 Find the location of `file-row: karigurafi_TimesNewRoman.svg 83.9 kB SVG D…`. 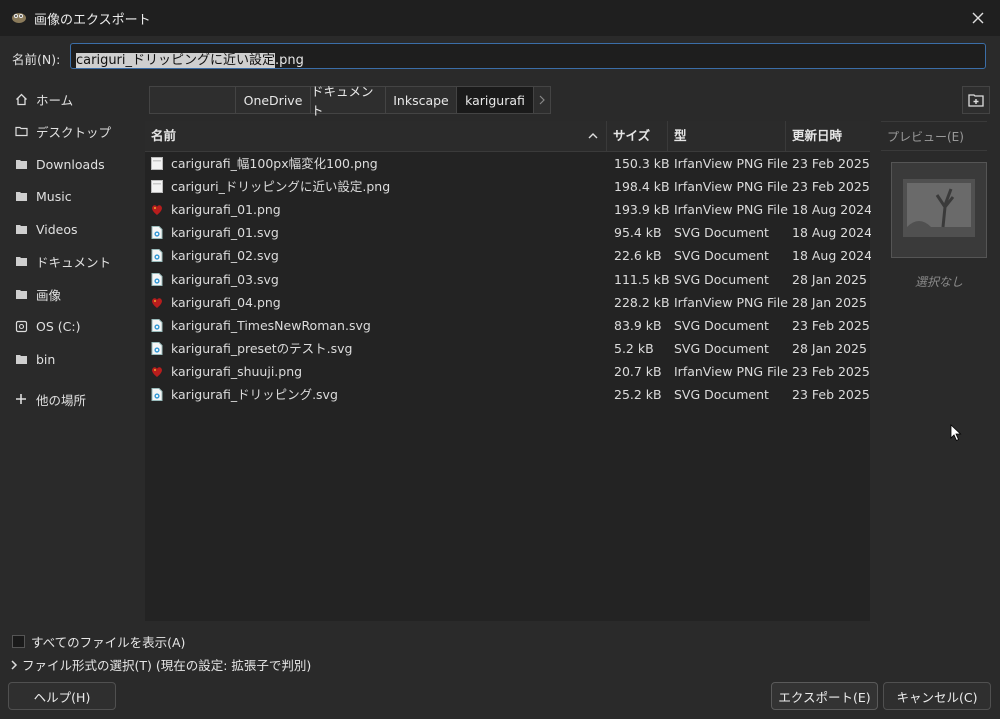

file-row: karigurafi_TimesNewRoman.svg 83.9 kB SVG D… is located at coordinates (507, 325).